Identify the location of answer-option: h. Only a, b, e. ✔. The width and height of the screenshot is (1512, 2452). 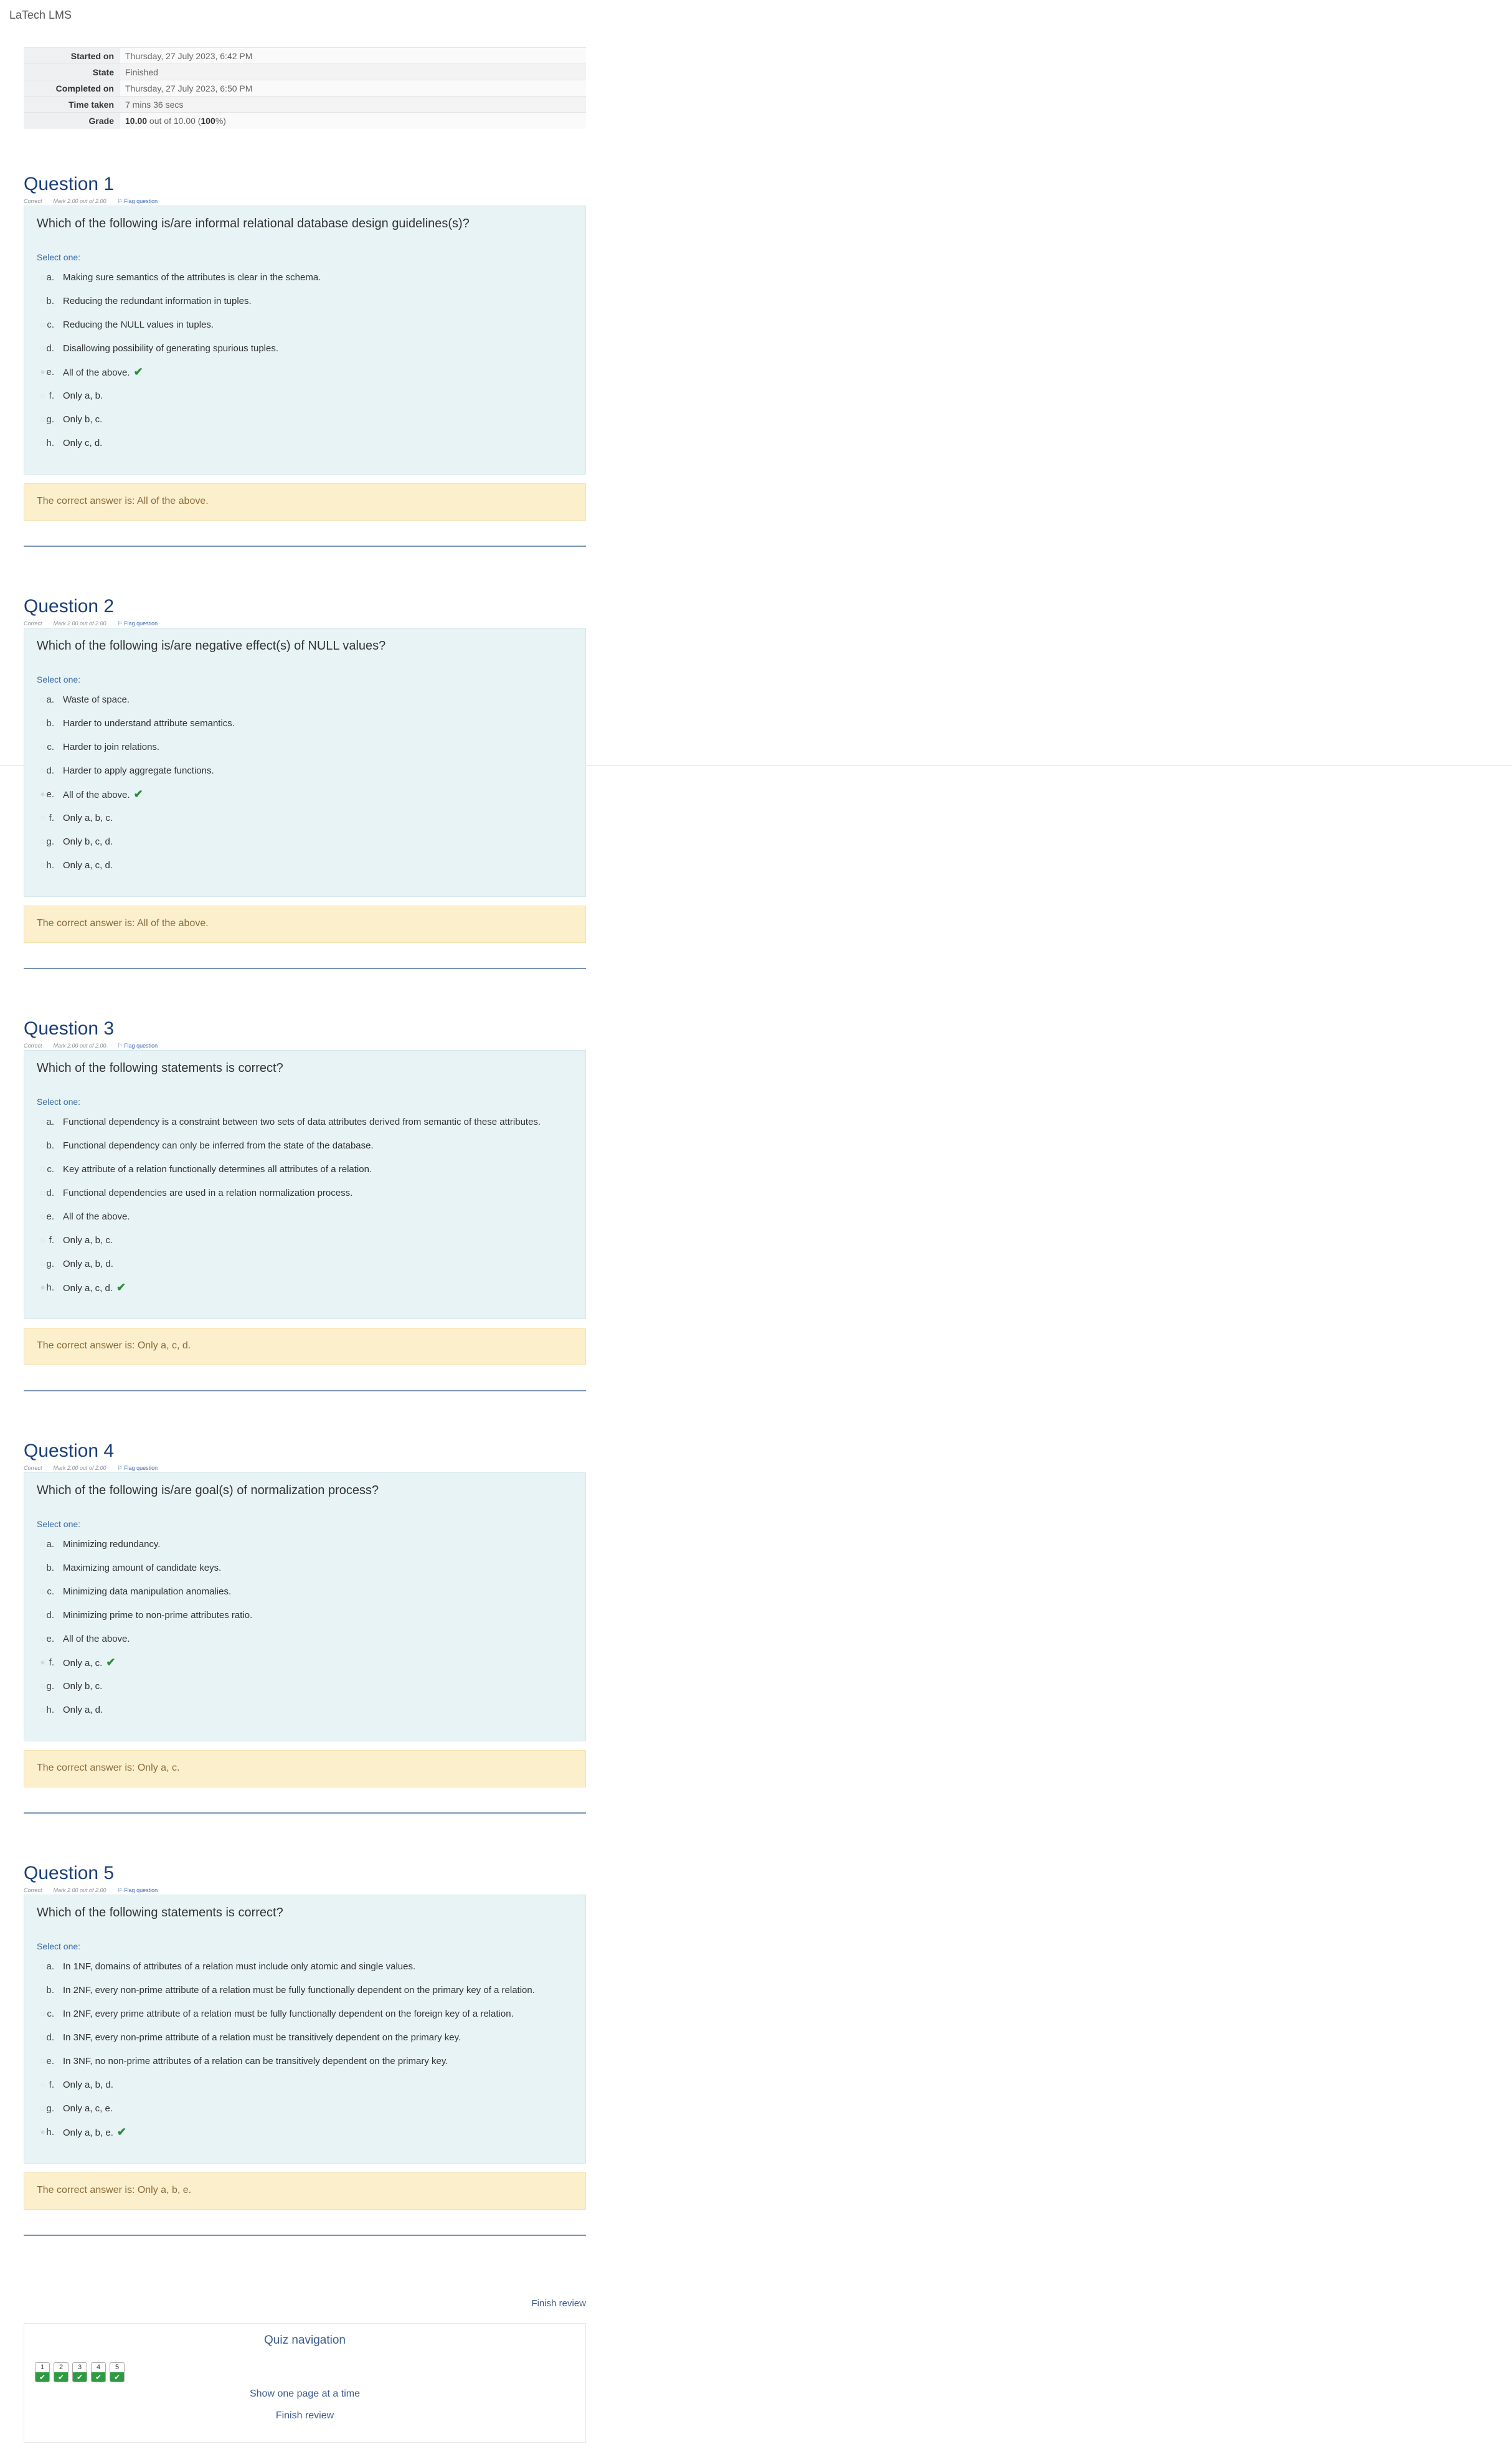
(305, 2136).